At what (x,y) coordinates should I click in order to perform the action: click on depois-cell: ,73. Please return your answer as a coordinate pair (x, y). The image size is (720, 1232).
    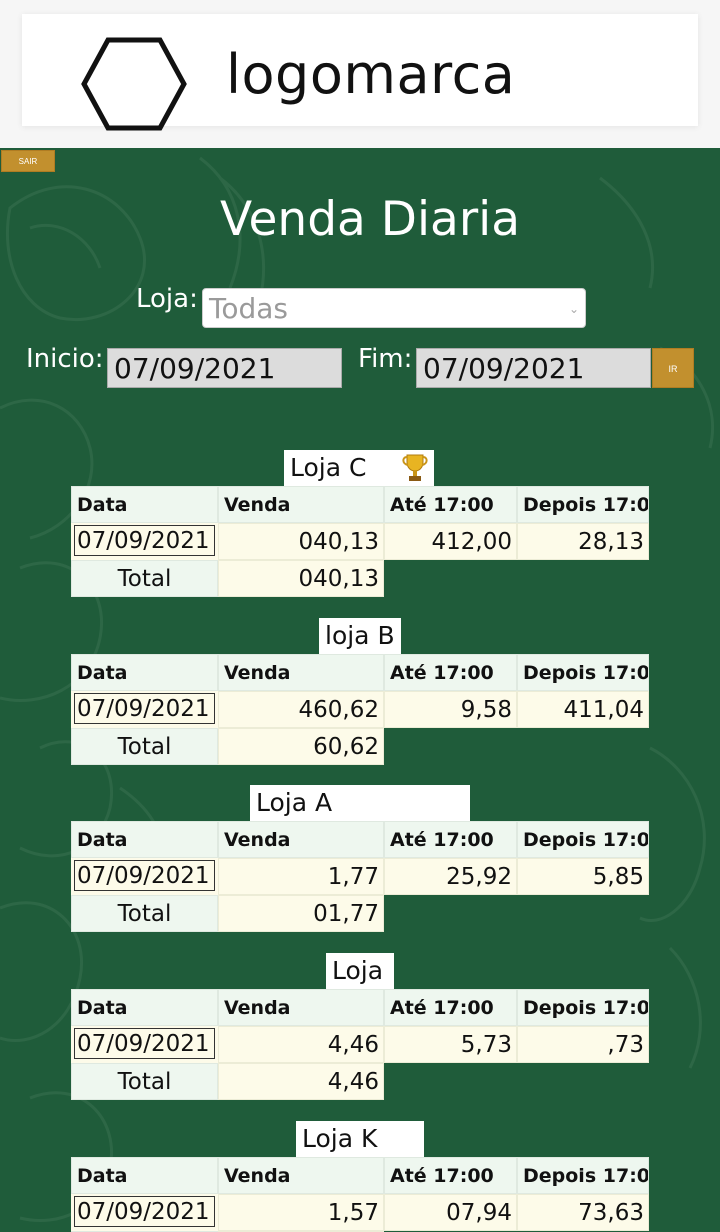
    Looking at the image, I should click on (583, 1044).